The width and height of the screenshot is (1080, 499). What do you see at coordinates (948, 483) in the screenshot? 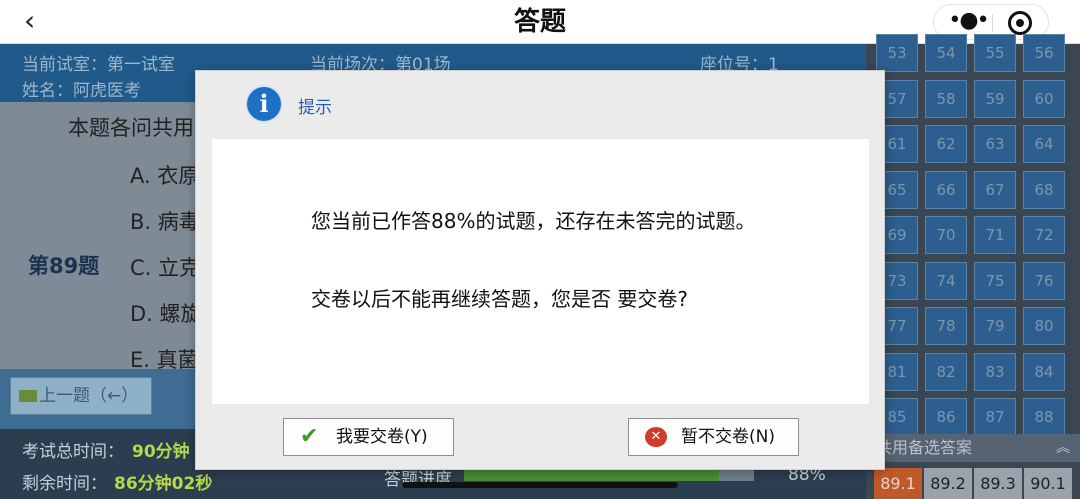
I see `shared-answer-cell: 89.2` at bounding box center [948, 483].